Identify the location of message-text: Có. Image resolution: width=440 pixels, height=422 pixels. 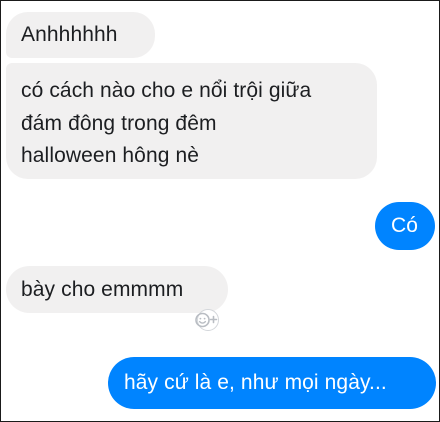
(405, 225).